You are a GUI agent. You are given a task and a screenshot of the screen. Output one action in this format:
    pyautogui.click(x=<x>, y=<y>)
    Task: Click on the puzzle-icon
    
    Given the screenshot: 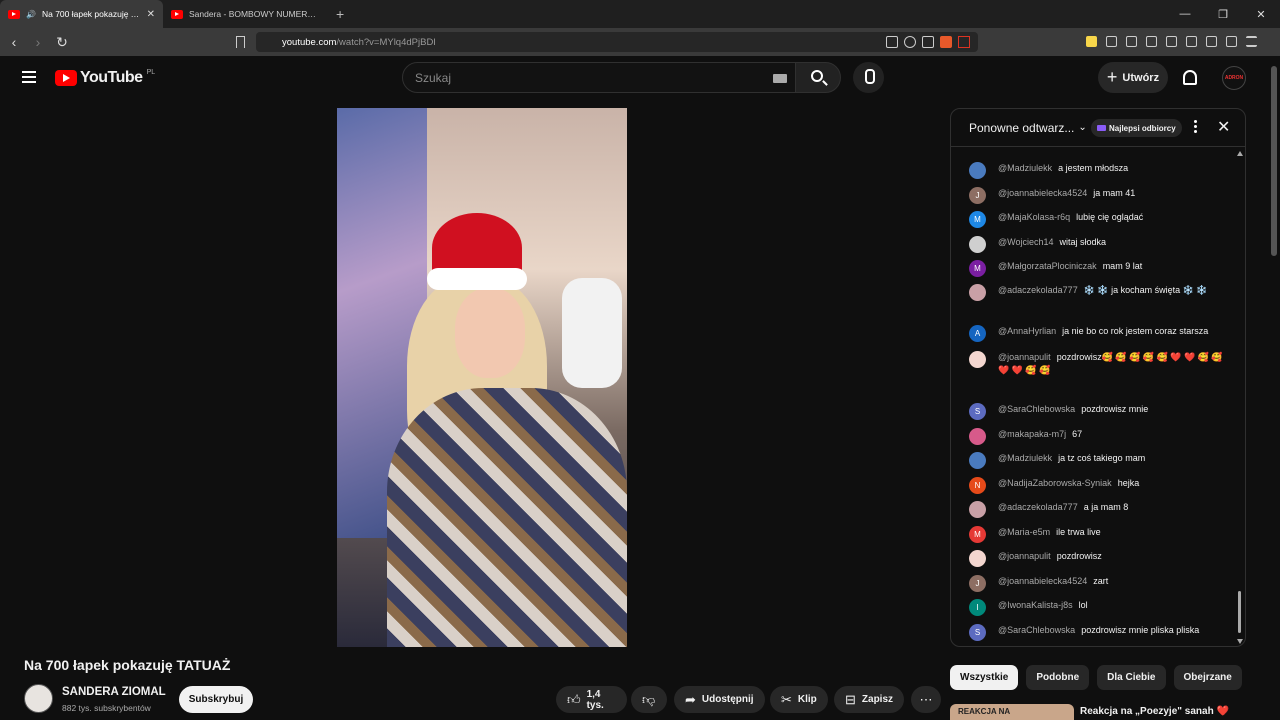 What is the action you would take?
    pyautogui.click(x=1111, y=41)
    